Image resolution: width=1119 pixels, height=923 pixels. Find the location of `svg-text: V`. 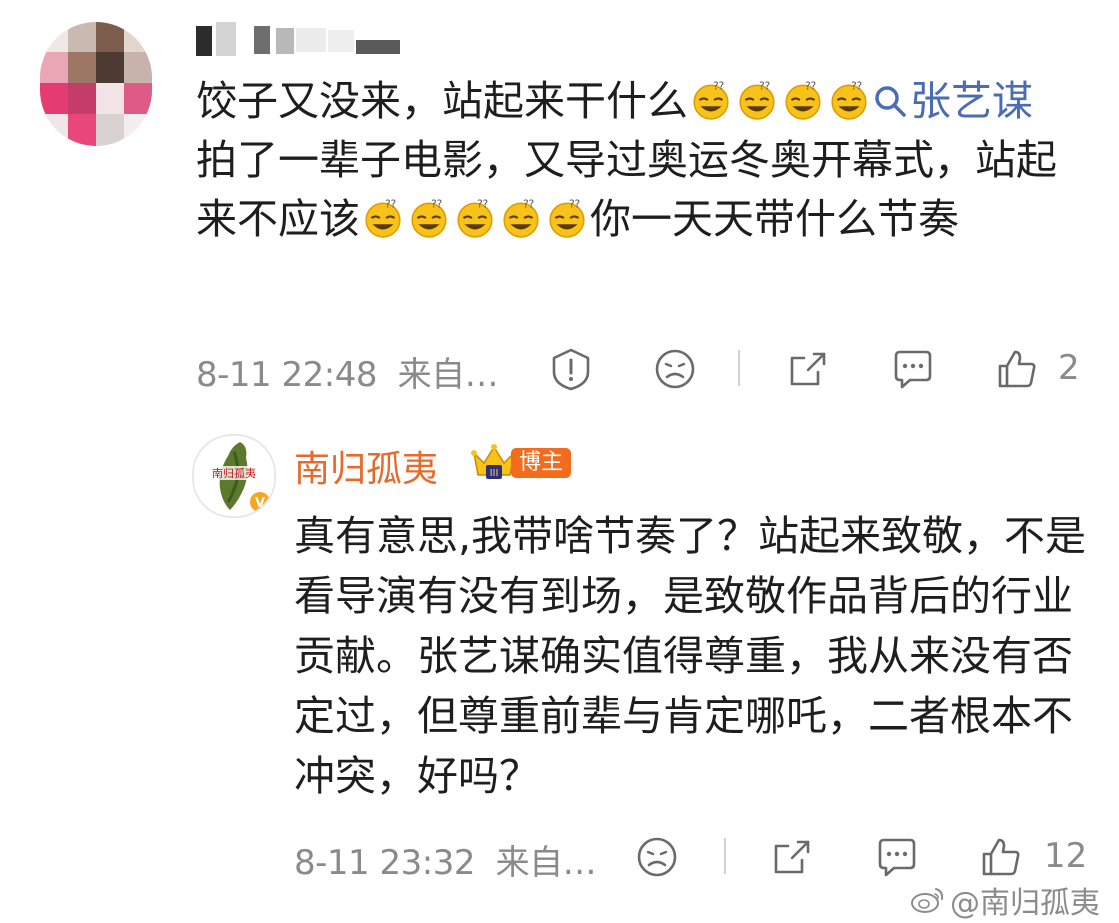

svg-text: V is located at coordinates (260, 503).